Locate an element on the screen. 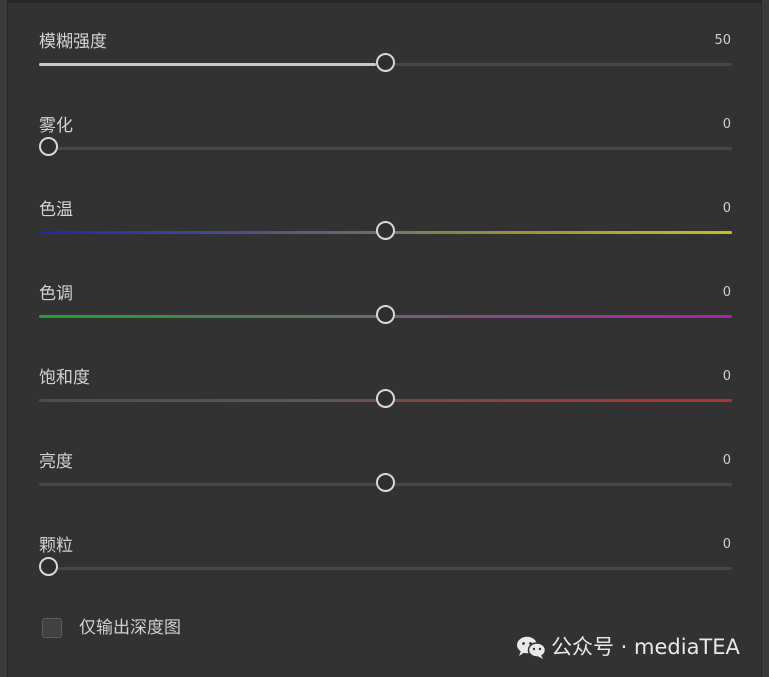  slider-row-temperature: 色温 0 is located at coordinates (385, 230).